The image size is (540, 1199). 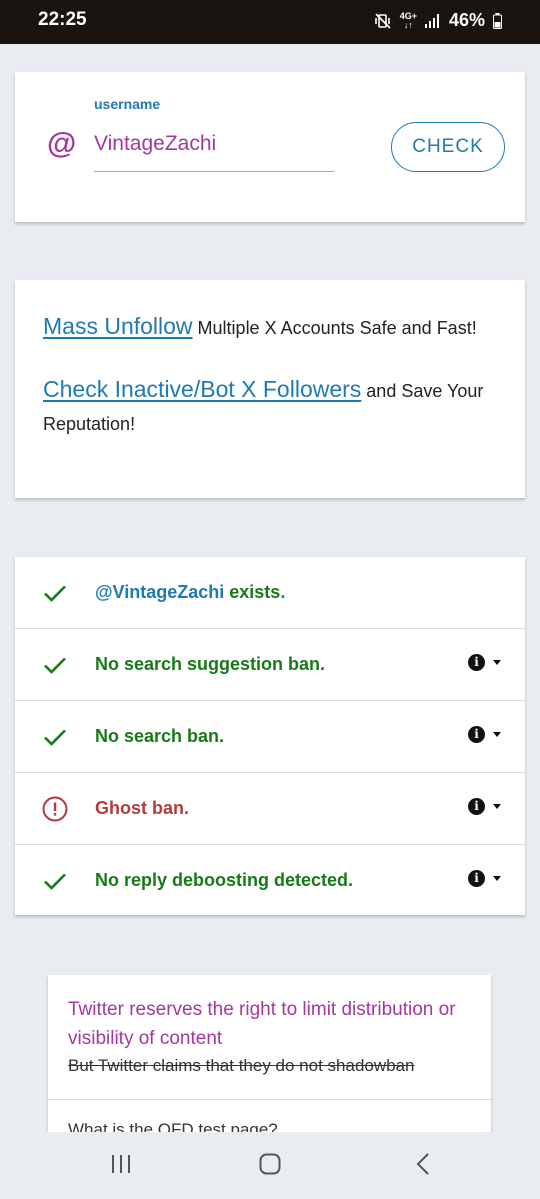 I want to click on navigation-bar, so click(x=270, y=1165).